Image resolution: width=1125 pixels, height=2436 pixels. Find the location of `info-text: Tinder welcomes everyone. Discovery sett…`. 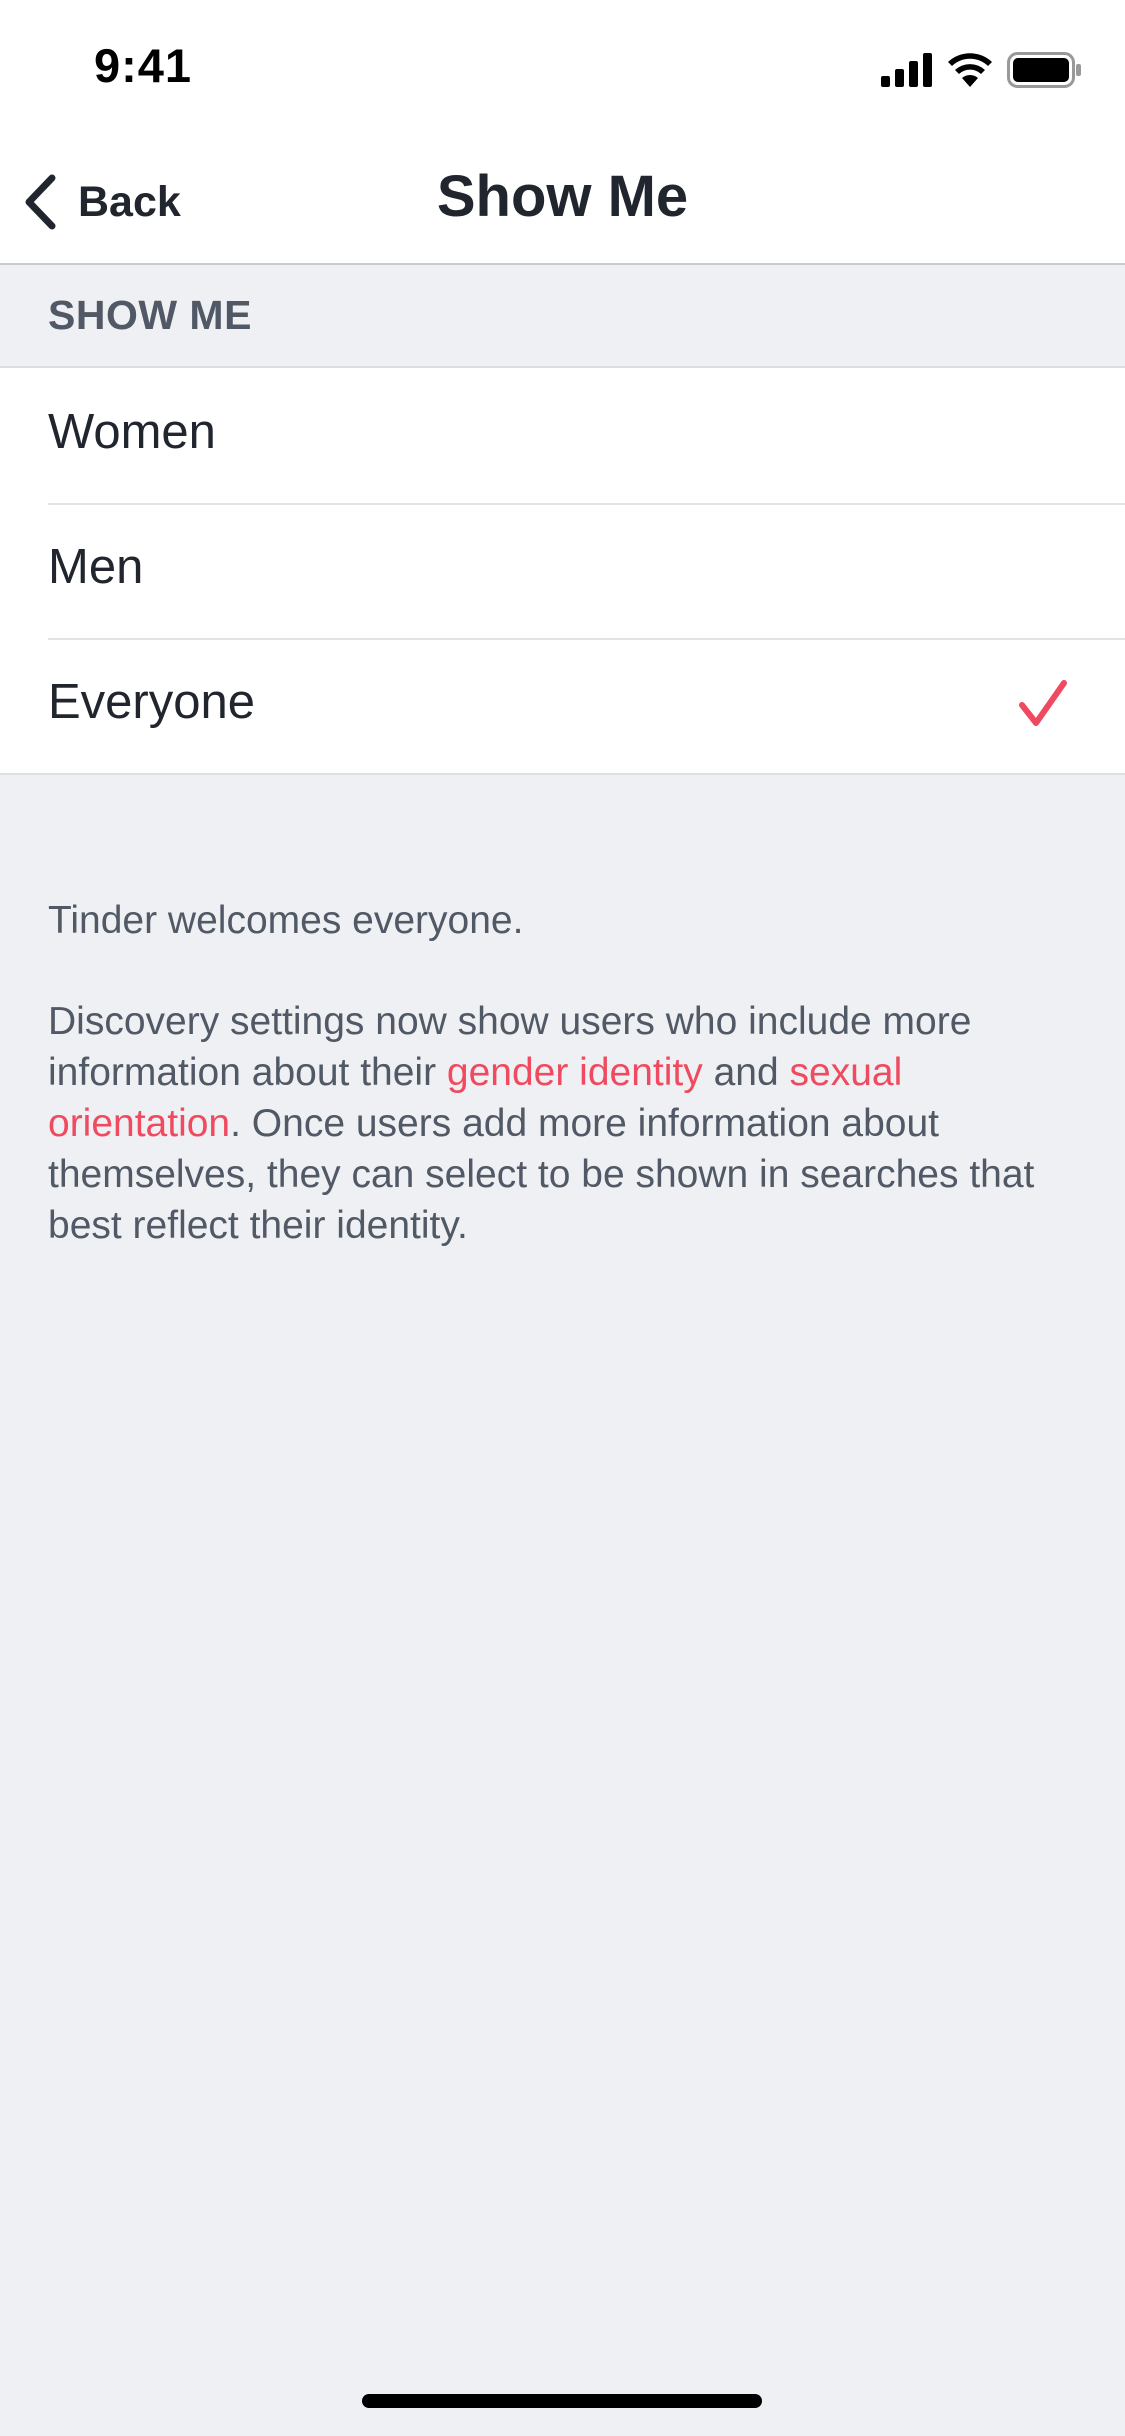

info-text: Tinder welcomes everyone. Discovery sett… is located at coordinates (563, 1073).